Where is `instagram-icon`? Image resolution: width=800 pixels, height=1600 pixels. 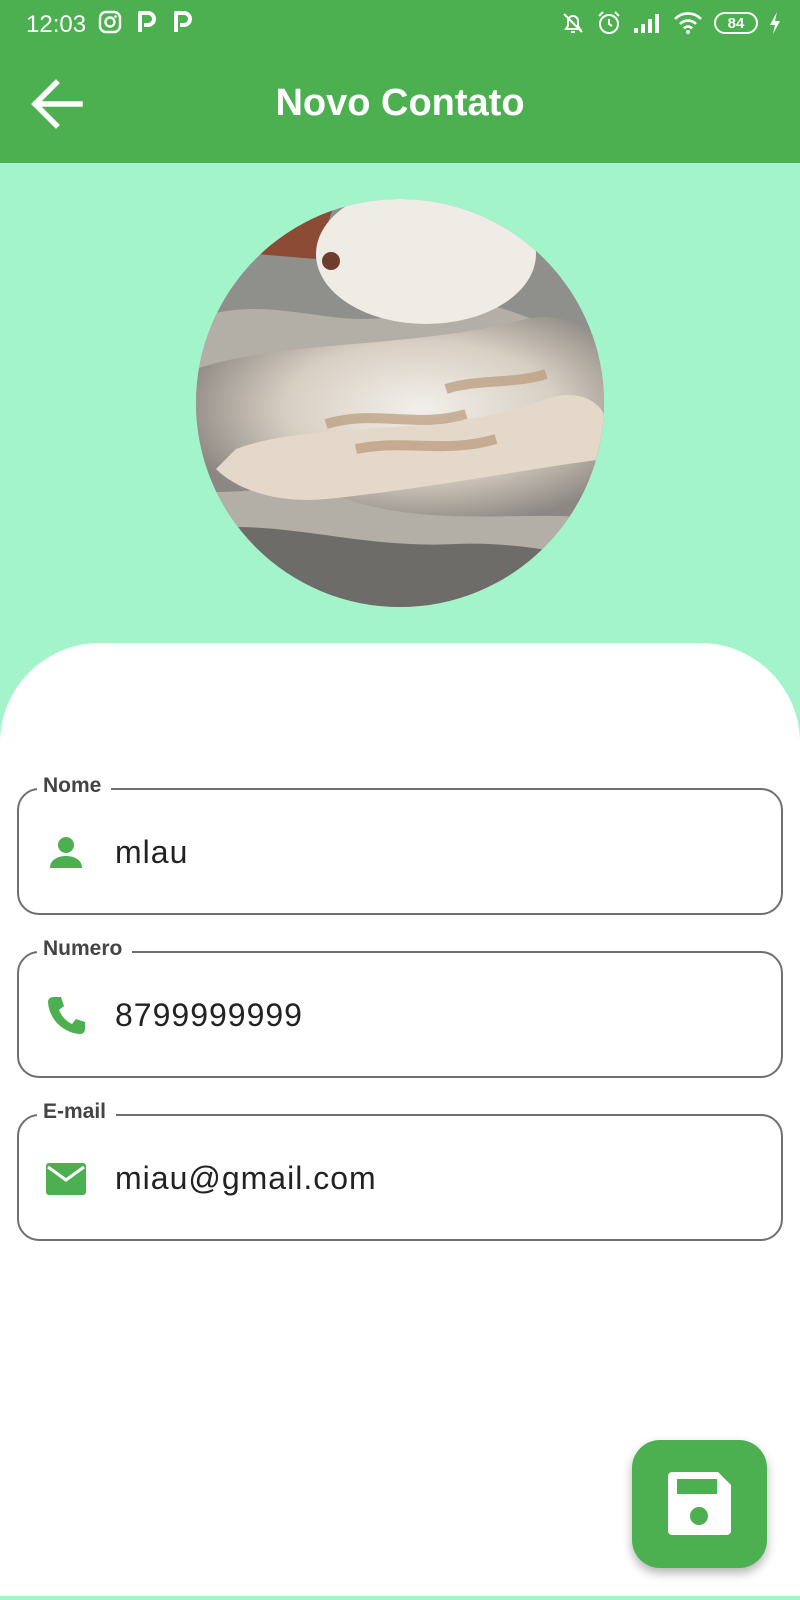
instagram-icon is located at coordinates (110, 22).